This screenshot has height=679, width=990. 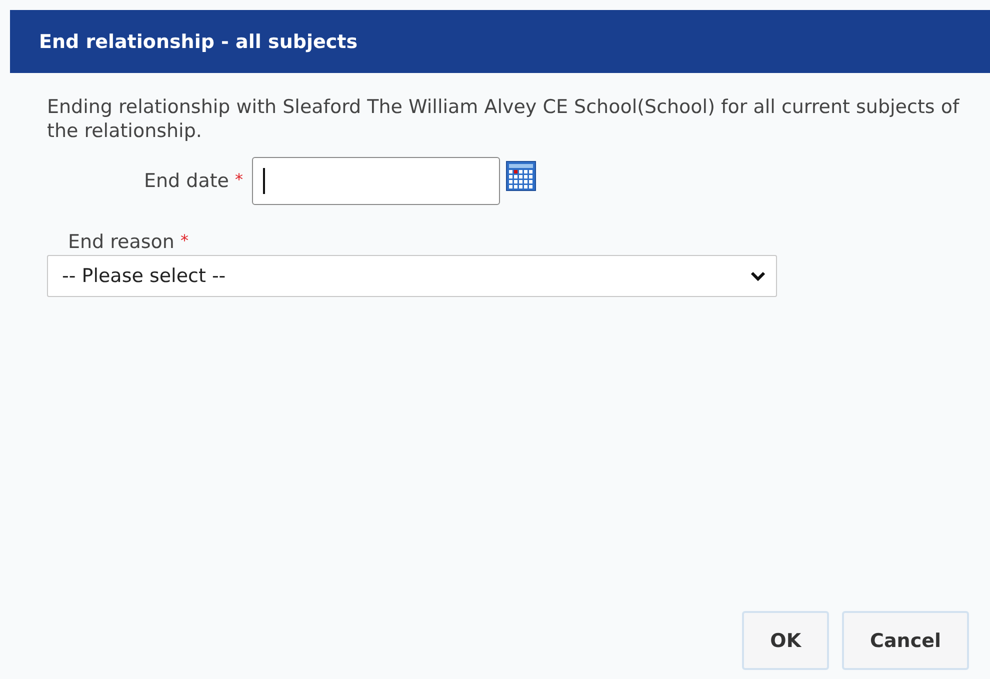 I want to click on message-text: Ending relationship with Sleaford The William Alvey CE School(School) for all current subjects of the relationship., so click(x=503, y=119).